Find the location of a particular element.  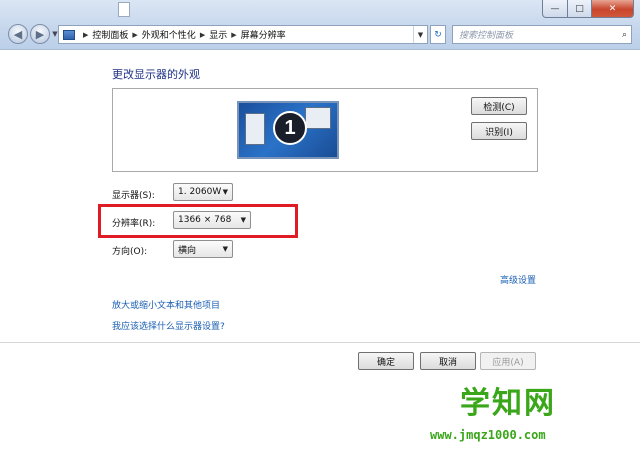

breadcrumb-screen-resolution: 屏幕分辨率 is located at coordinates (263, 34).